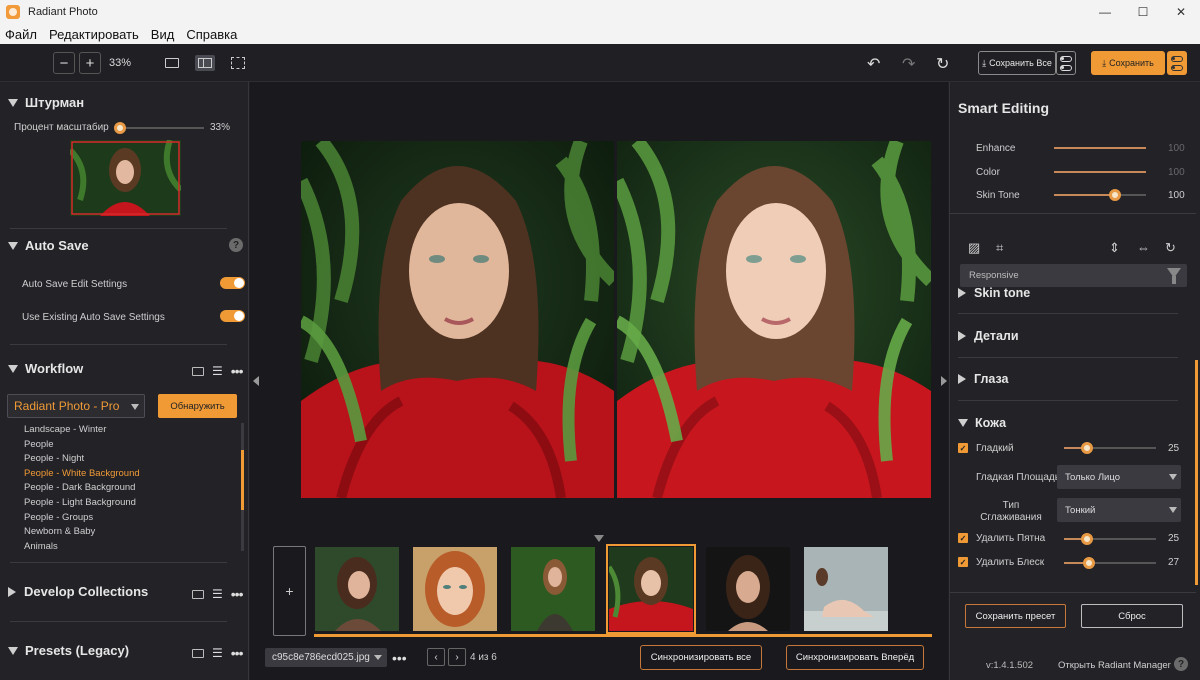 The image size is (1200, 680). I want to click on zoom-in-button: +, so click(90, 63).